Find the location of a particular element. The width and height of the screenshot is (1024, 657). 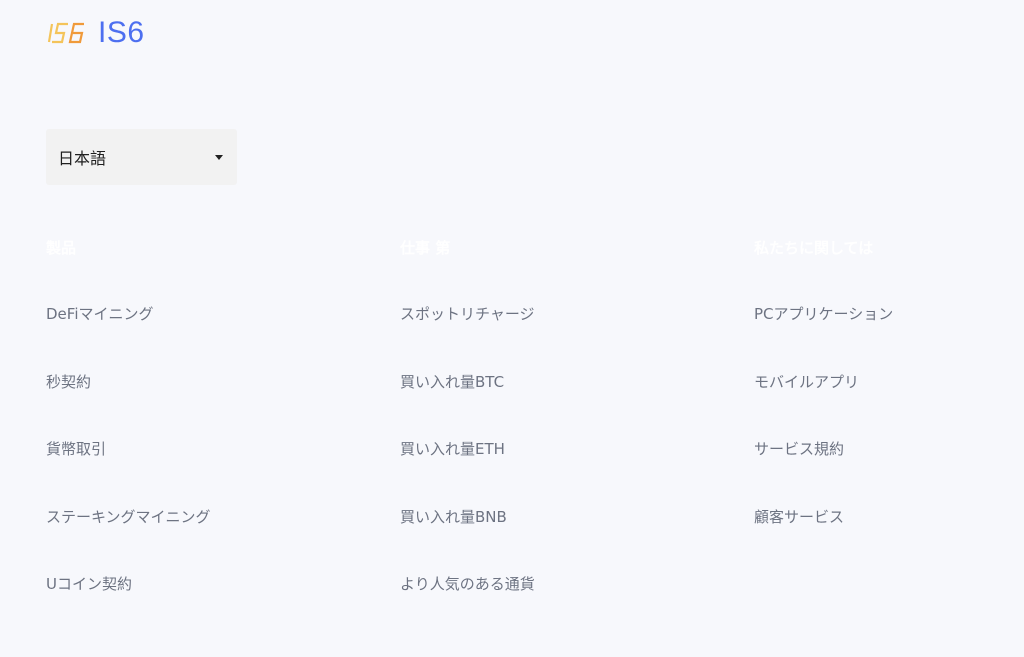

footer-link-defi-mining: DeFiマイニング is located at coordinates (99, 314).